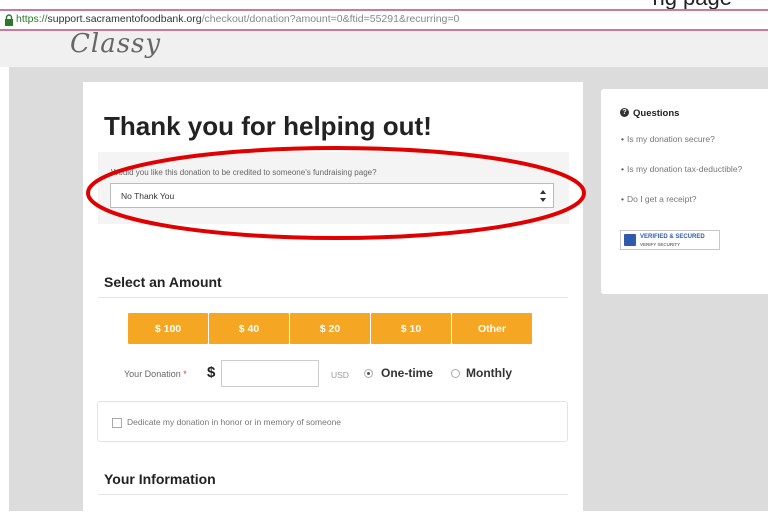 Image resolution: width=768 pixels, height=522 pixels. What do you see at coordinates (368, 373) in the screenshot?
I see `one-time-radio` at bounding box center [368, 373].